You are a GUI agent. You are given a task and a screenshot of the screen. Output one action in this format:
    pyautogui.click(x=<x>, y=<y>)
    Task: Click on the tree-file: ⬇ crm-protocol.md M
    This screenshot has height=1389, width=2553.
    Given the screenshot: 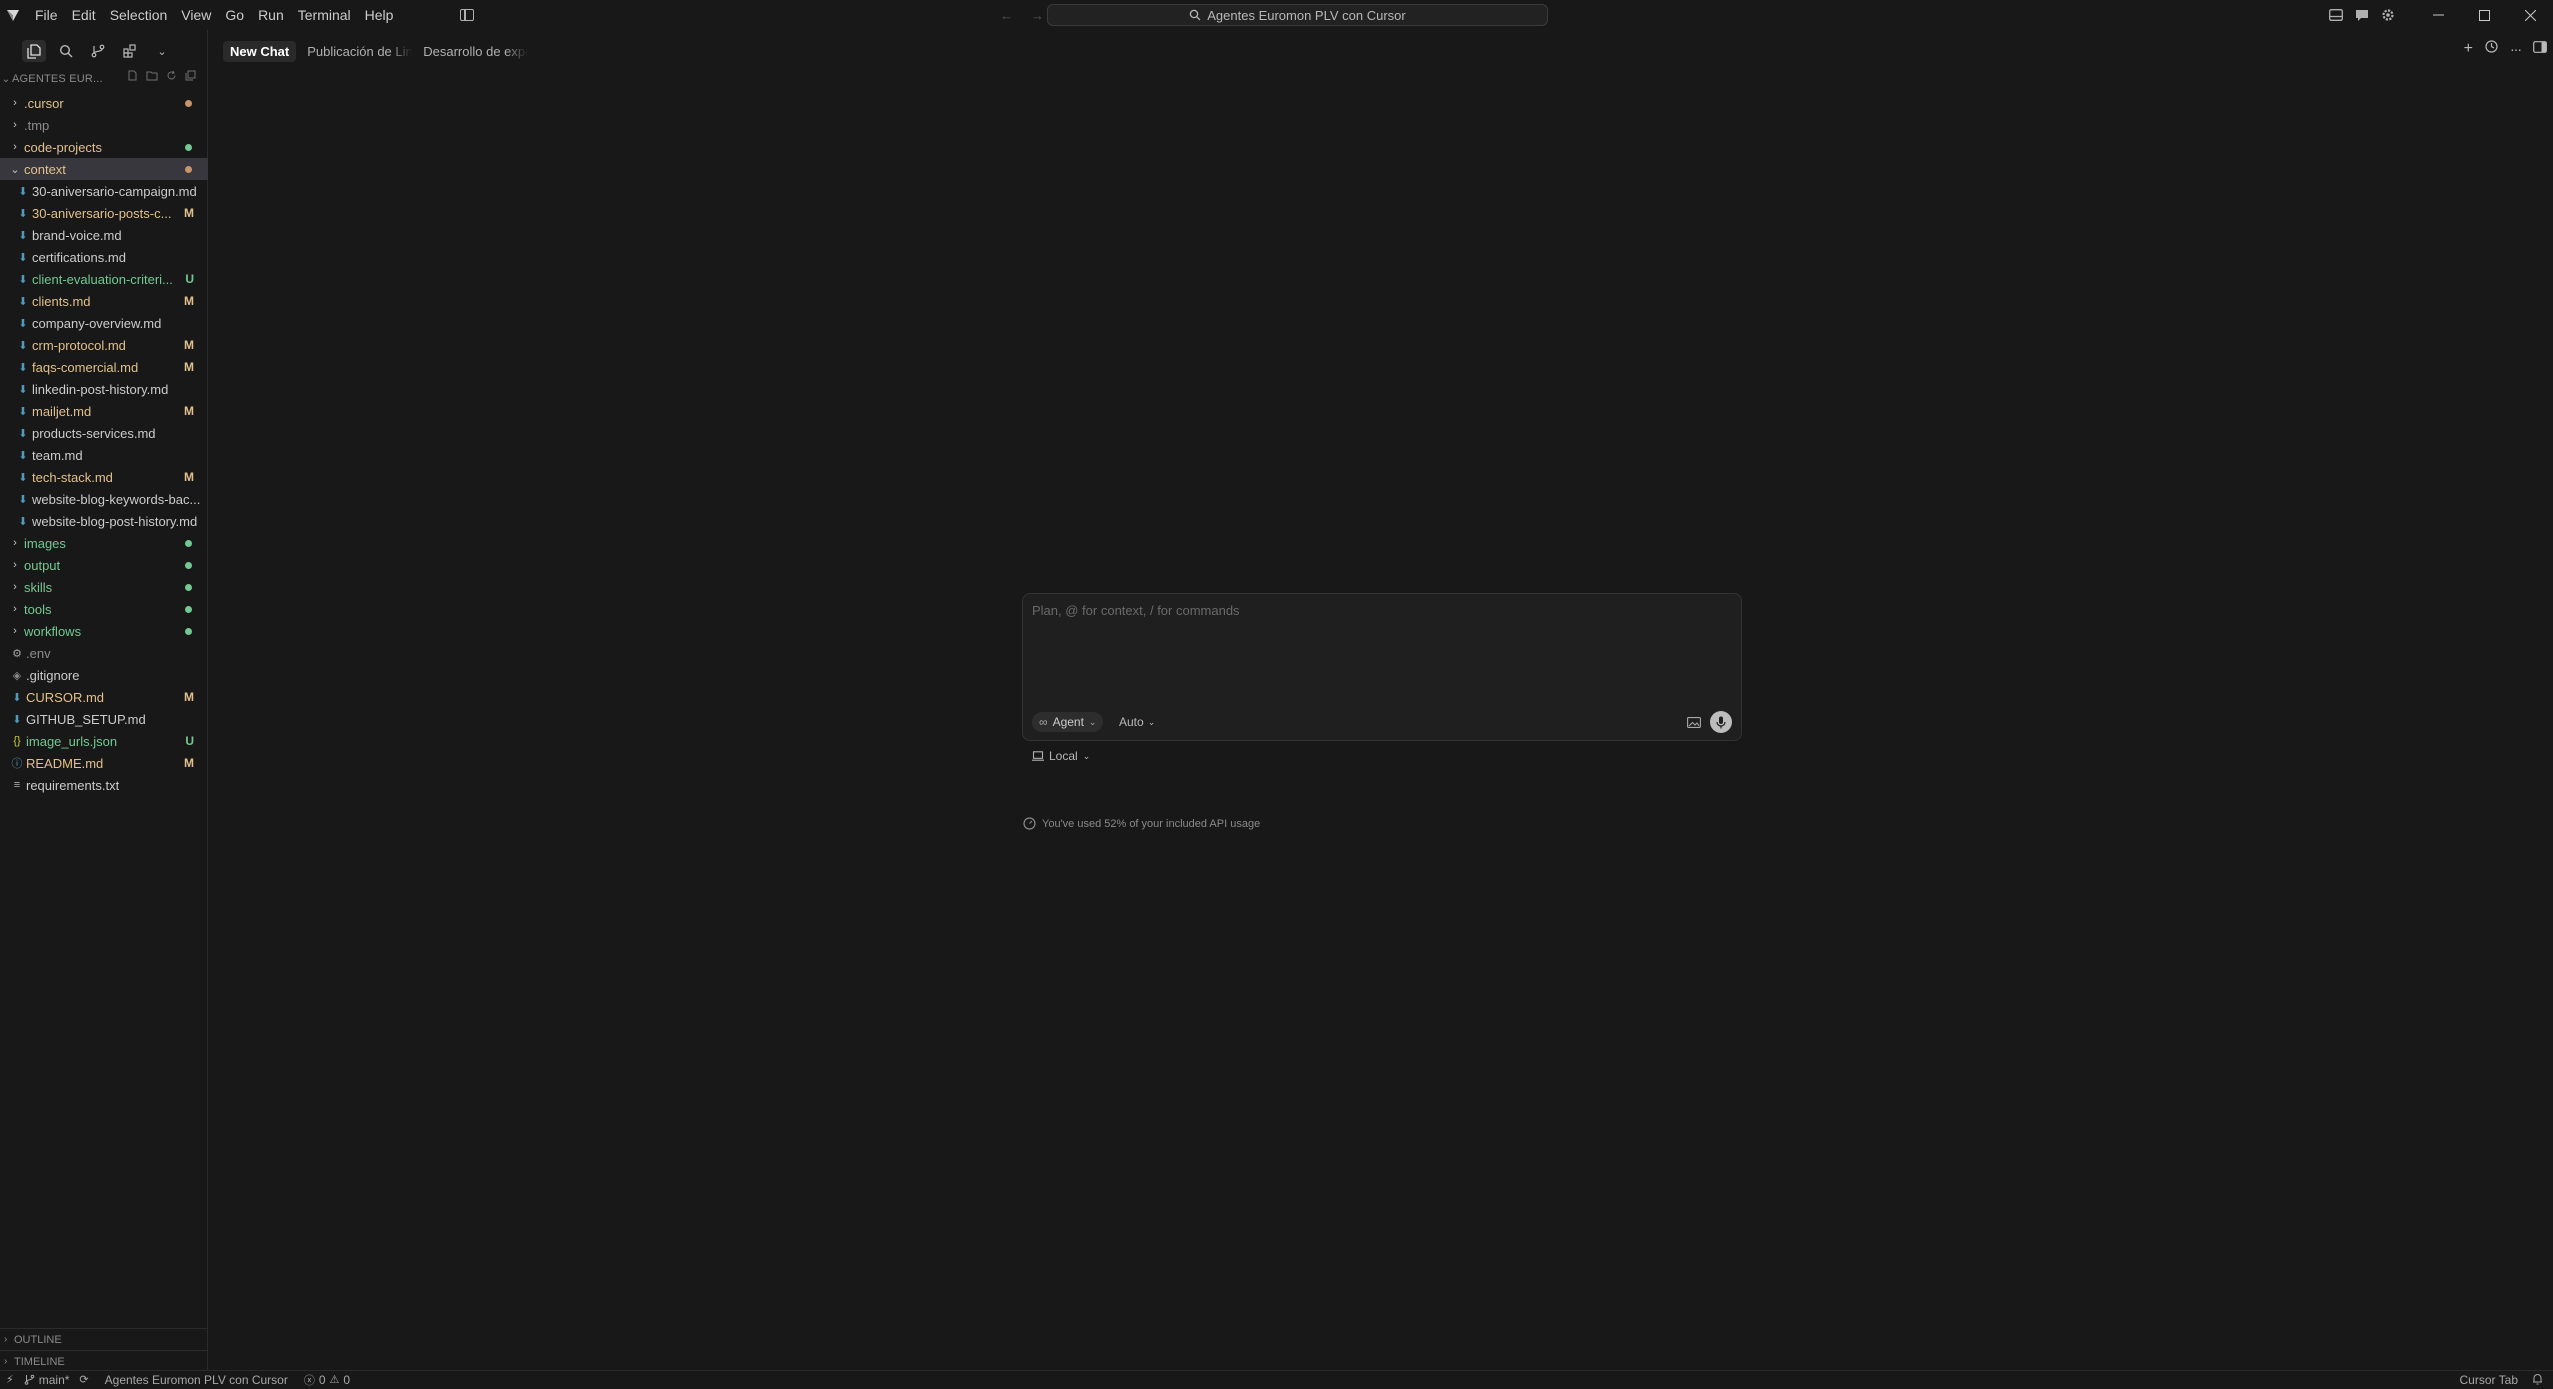 What is the action you would take?
    pyautogui.click(x=104, y=345)
    